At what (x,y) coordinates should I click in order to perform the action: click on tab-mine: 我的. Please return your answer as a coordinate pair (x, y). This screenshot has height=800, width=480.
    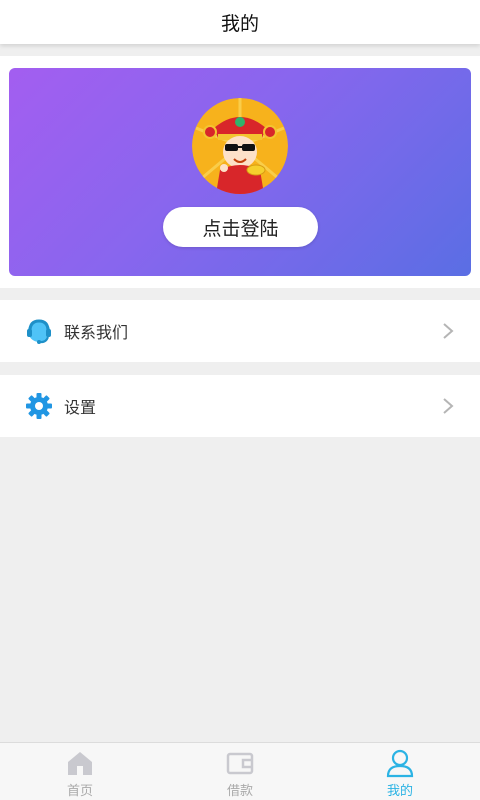
    Looking at the image, I should click on (400, 771).